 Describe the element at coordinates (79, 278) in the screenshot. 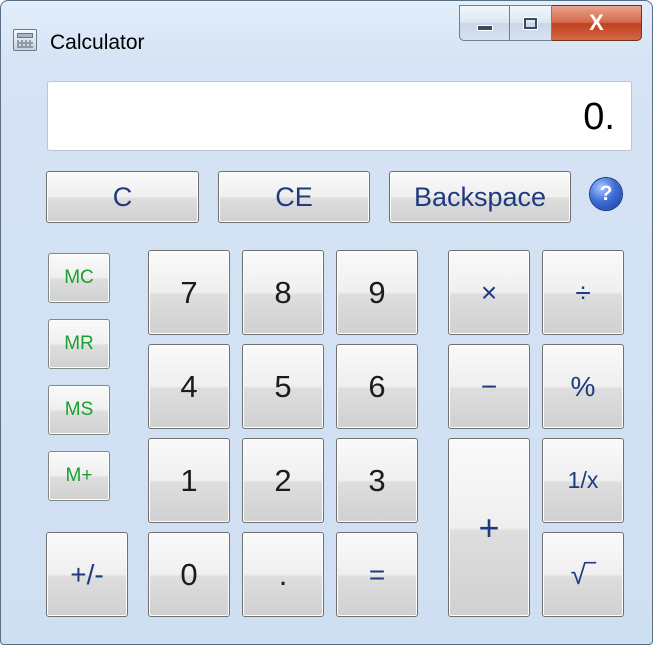

I see `memory-clear-button: MC` at that location.